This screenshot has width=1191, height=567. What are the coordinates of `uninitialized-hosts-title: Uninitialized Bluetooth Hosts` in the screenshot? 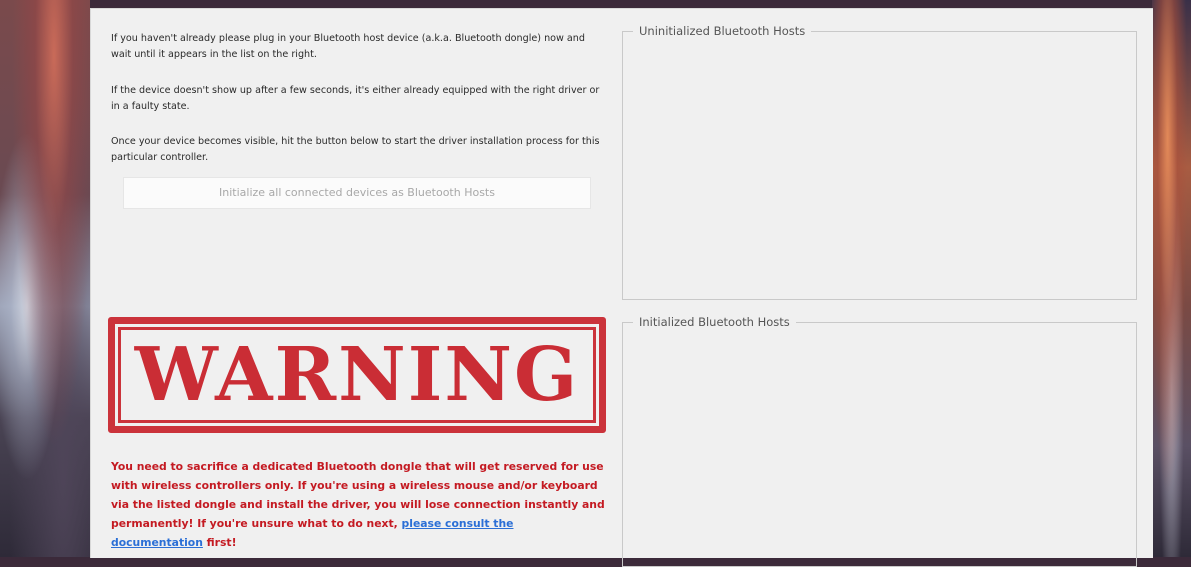 It's located at (722, 31).